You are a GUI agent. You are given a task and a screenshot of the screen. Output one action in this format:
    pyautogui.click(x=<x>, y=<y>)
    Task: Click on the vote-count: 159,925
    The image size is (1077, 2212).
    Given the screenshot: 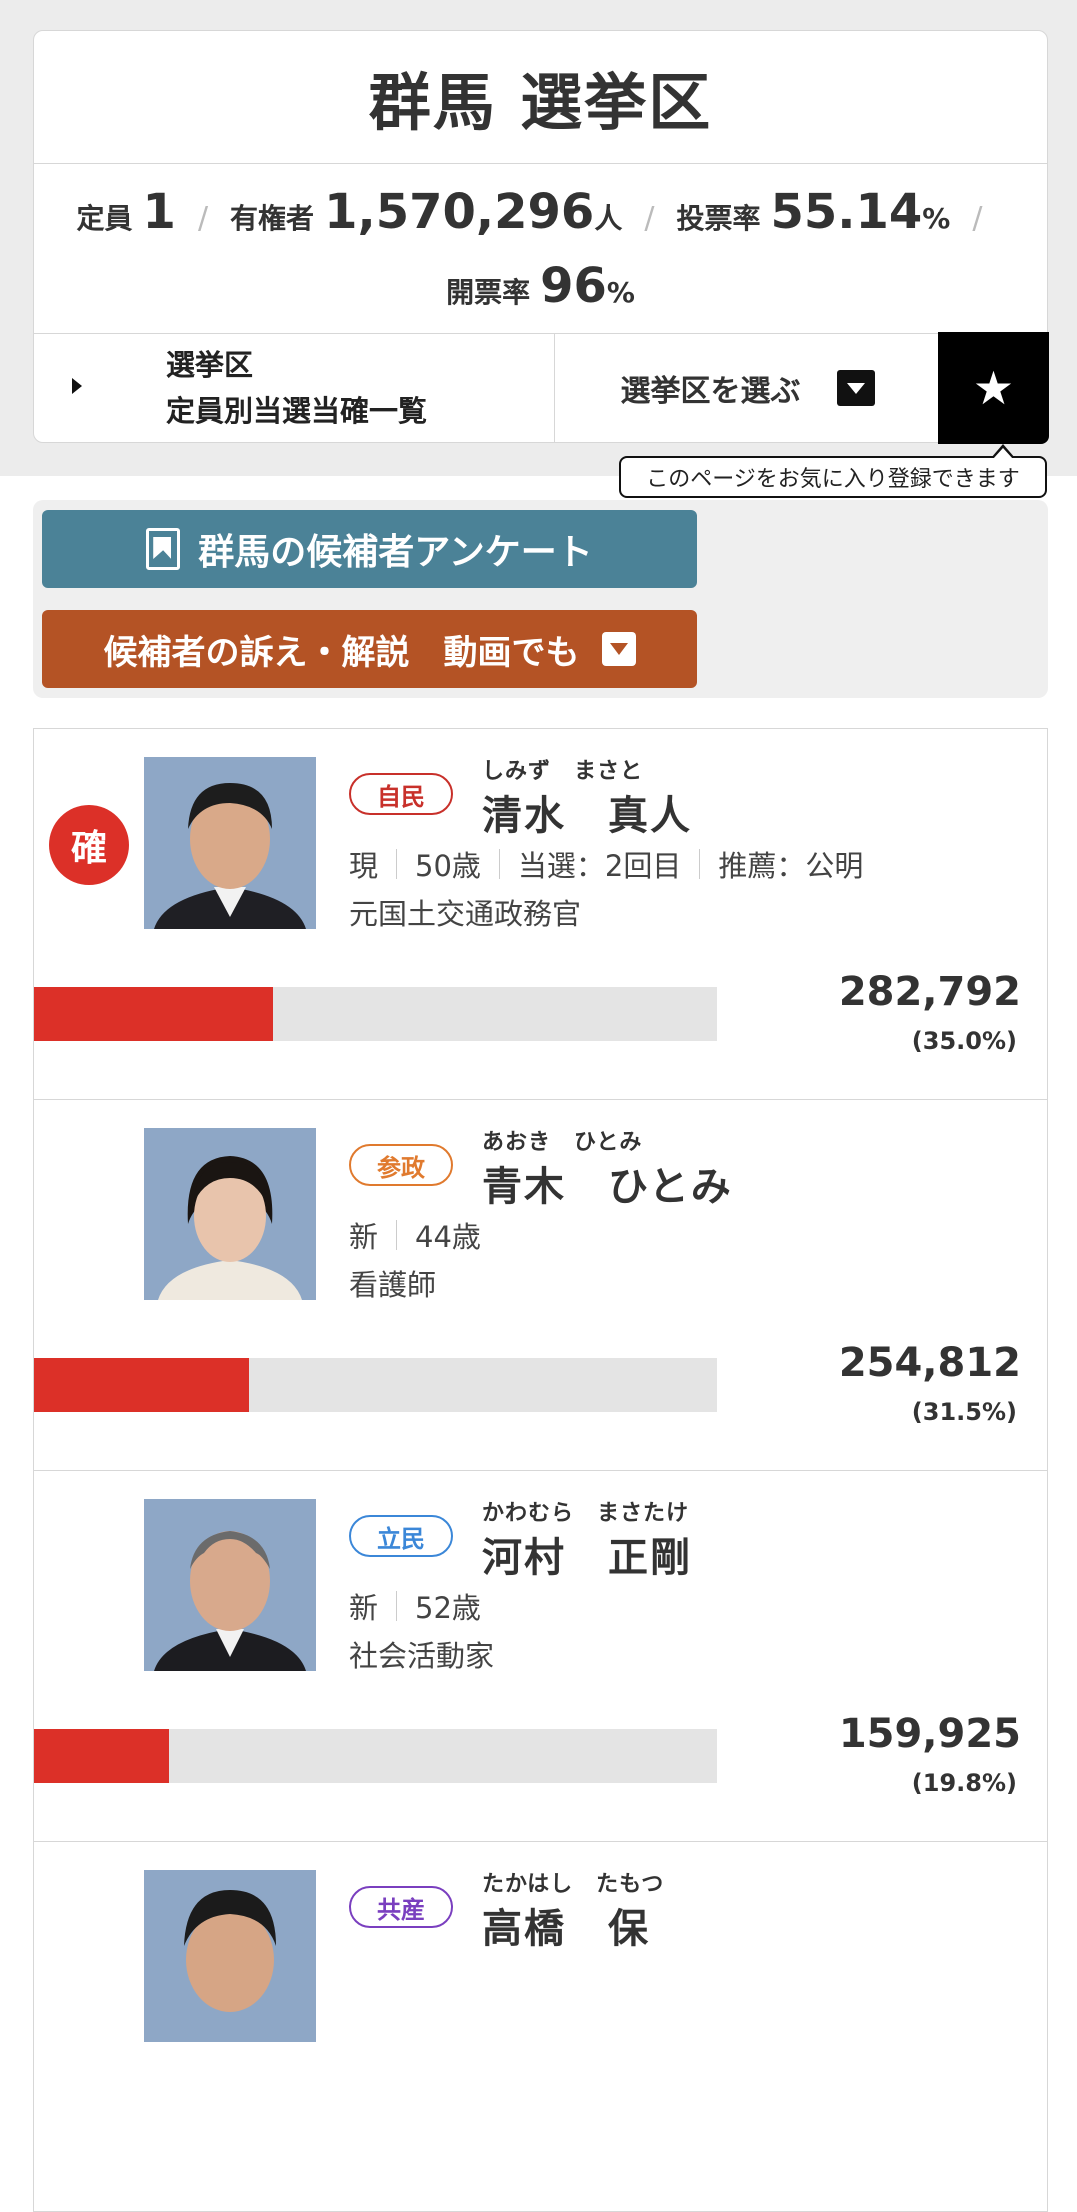 What is the action you would take?
    pyautogui.click(x=929, y=1734)
    